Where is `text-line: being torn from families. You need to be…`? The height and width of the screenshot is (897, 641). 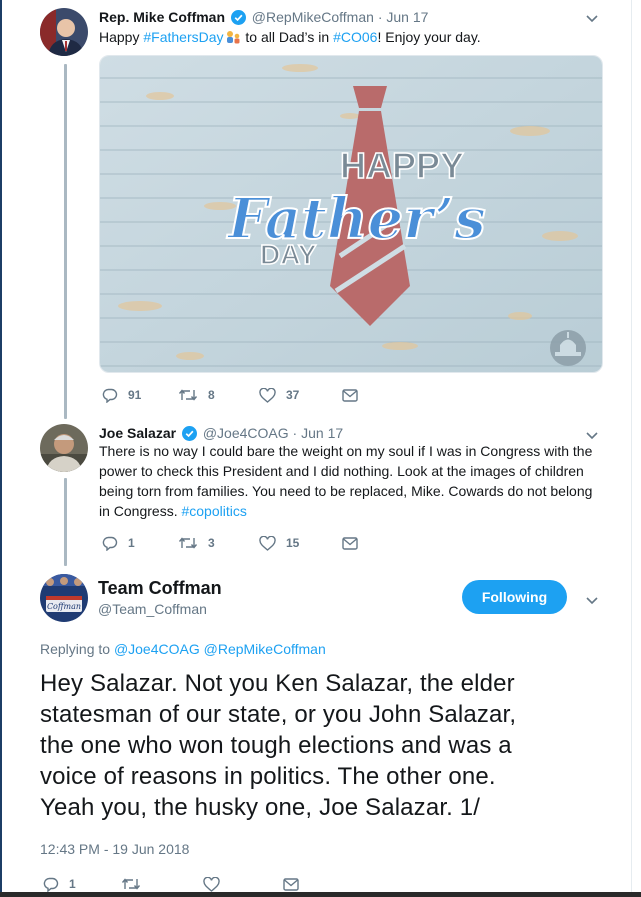 text-line: being torn from families. You need to be… is located at coordinates (346, 491).